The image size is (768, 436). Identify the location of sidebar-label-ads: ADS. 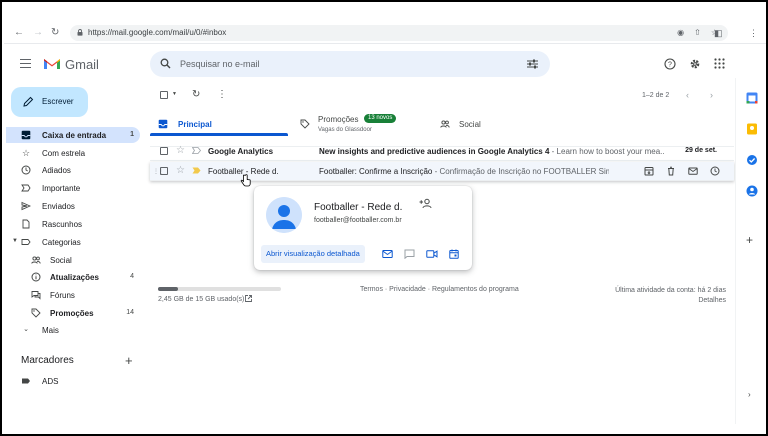
(73, 381).